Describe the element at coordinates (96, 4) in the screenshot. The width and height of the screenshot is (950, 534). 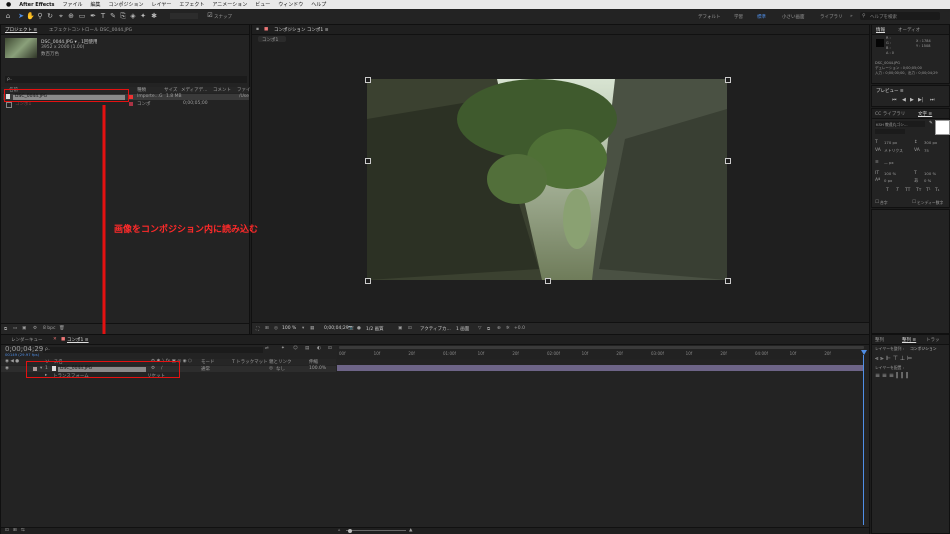
I see `menu-edit: 編集` at that location.